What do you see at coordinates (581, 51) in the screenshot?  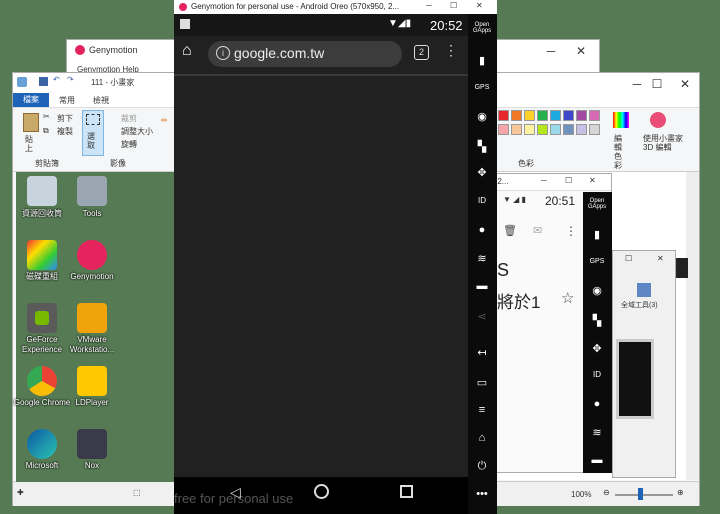 I see `close-button: ✕` at bounding box center [581, 51].